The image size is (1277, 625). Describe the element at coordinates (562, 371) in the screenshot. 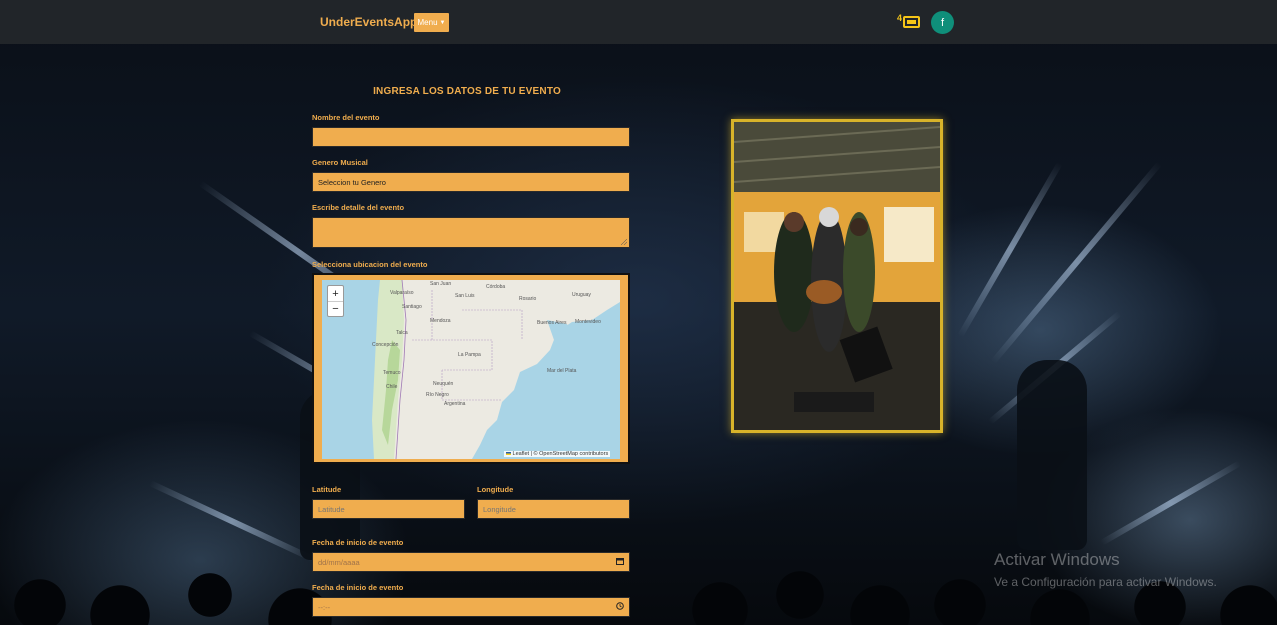

I see `map-label-mar-del-plata: Mar del Plata` at that location.